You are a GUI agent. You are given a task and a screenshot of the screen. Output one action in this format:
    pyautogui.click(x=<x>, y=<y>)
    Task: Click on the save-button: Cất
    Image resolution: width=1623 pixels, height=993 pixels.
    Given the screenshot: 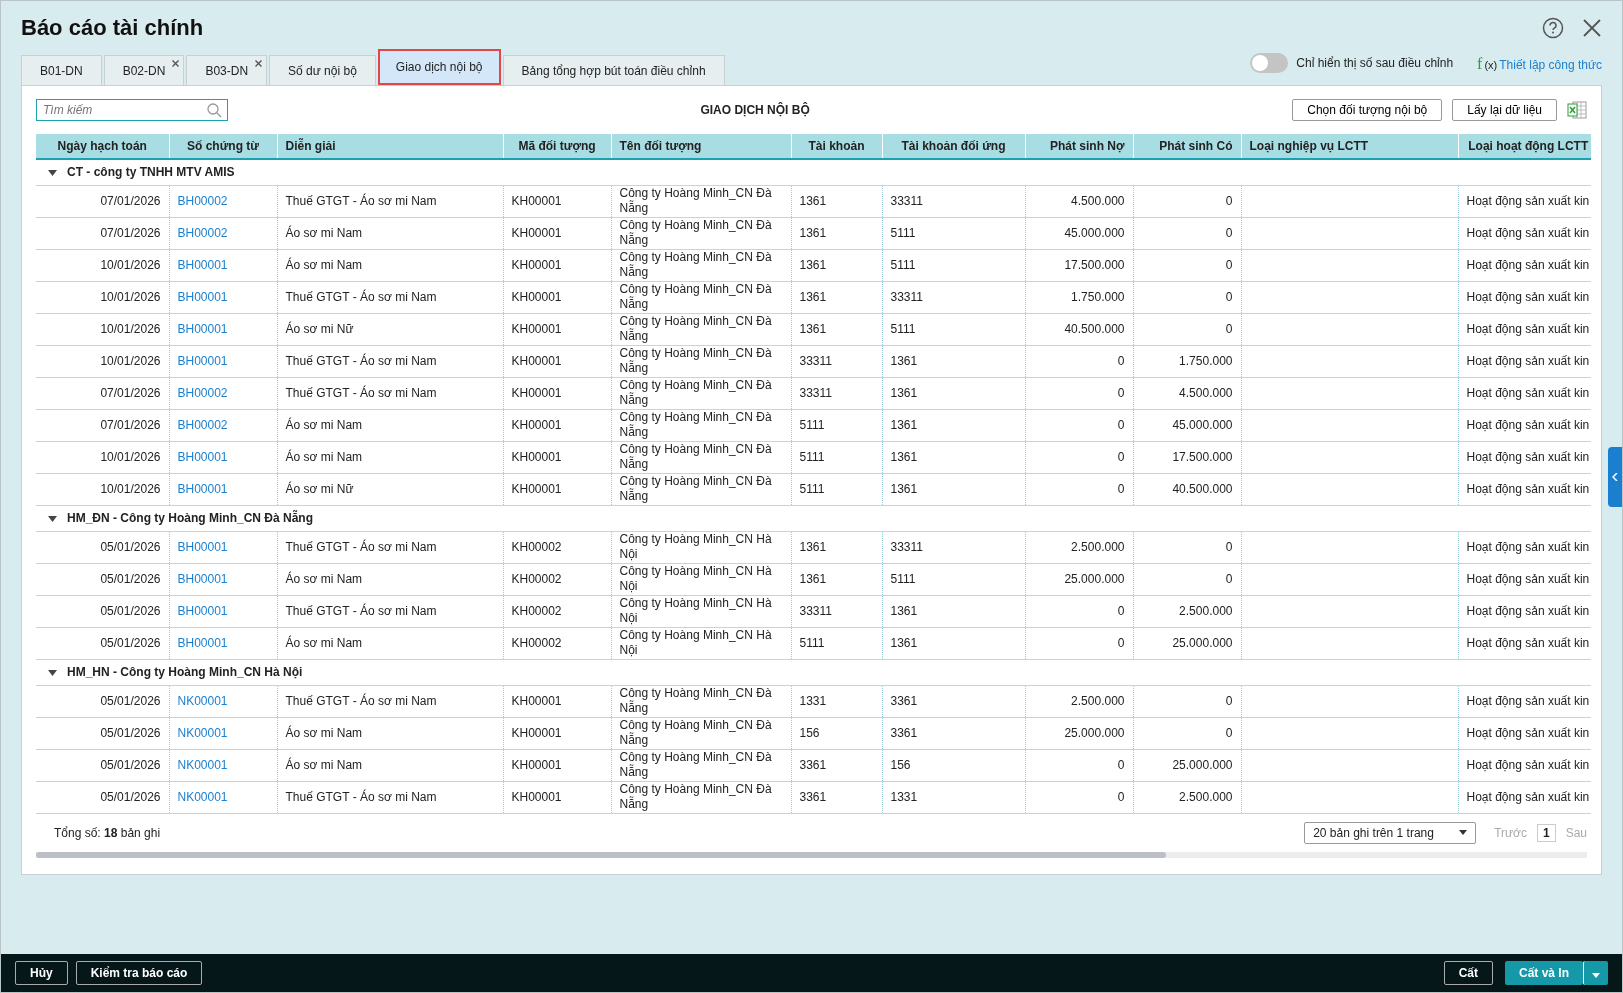 What is the action you would take?
    pyautogui.click(x=1468, y=973)
    